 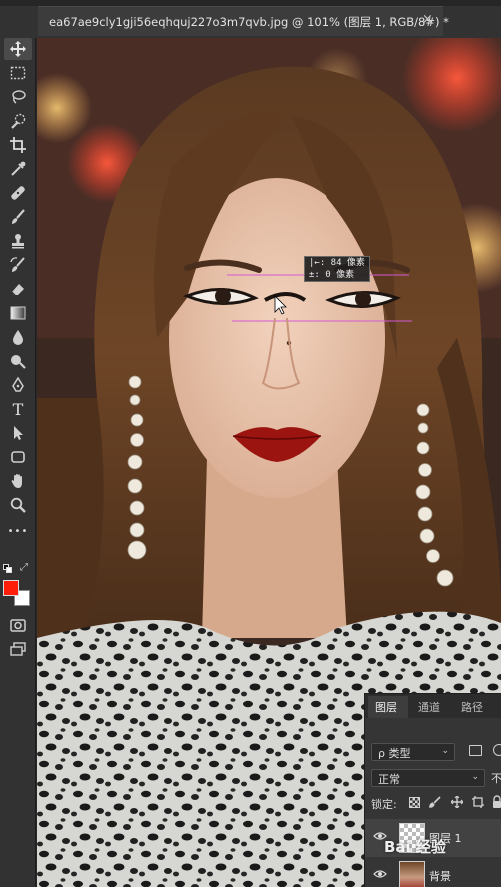 I want to click on zoom-tool-icon, so click(x=18, y=505).